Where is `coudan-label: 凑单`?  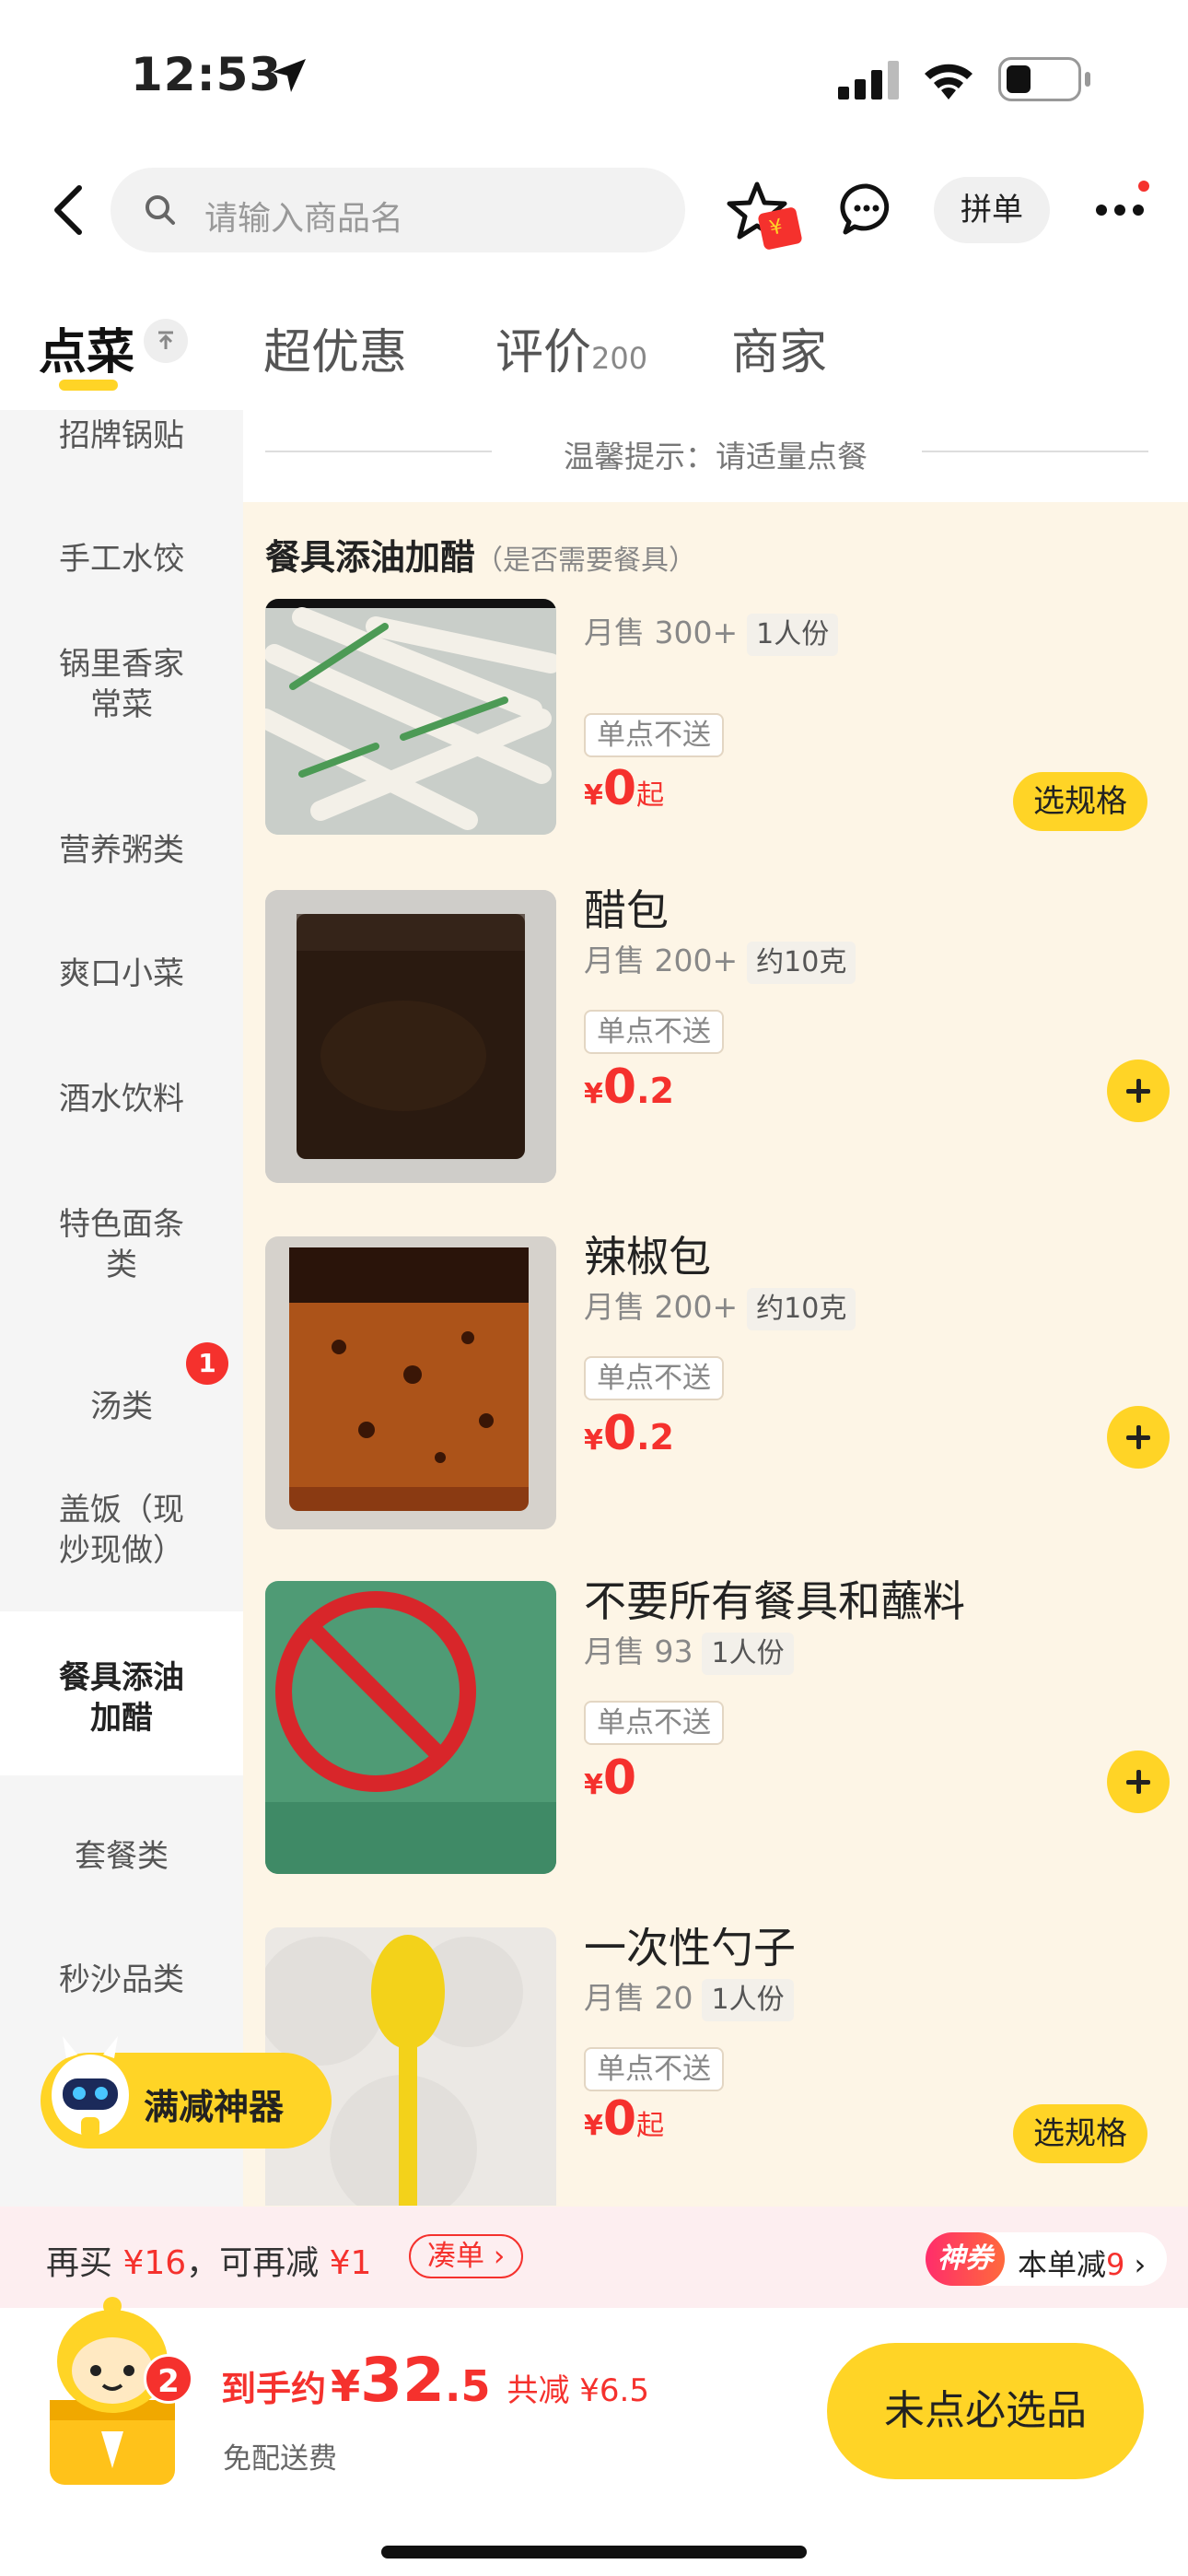
coudan-label: 凑单 is located at coordinates (455, 2256).